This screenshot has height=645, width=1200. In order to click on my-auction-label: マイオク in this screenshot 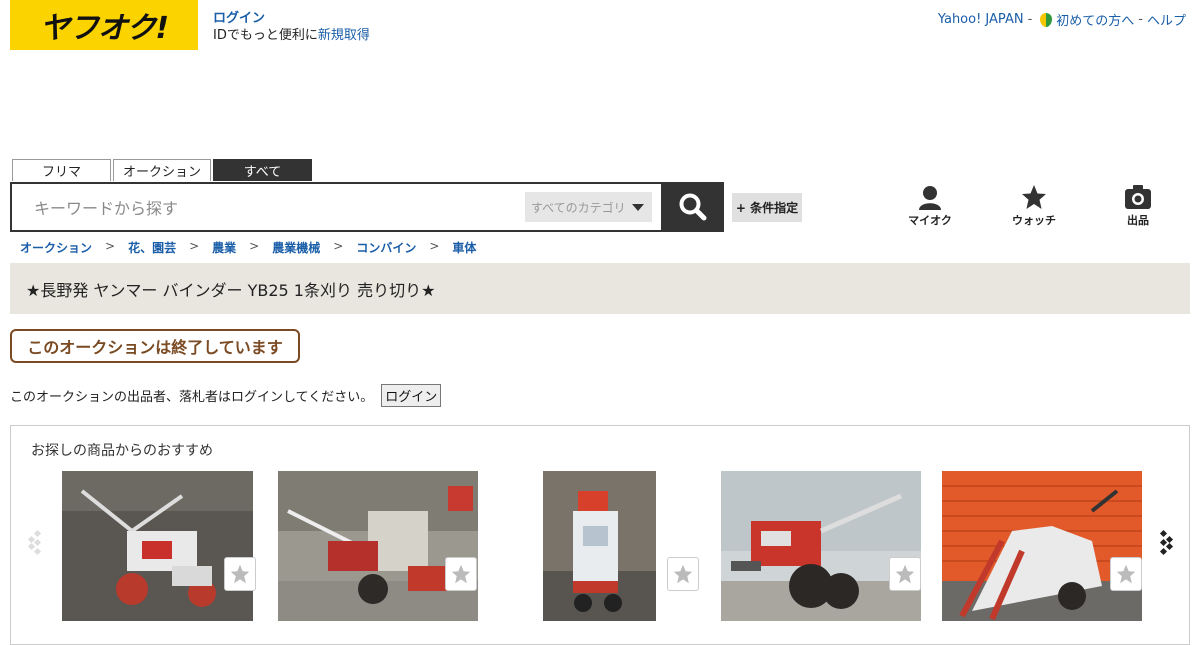, I will do `click(930, 220)`.